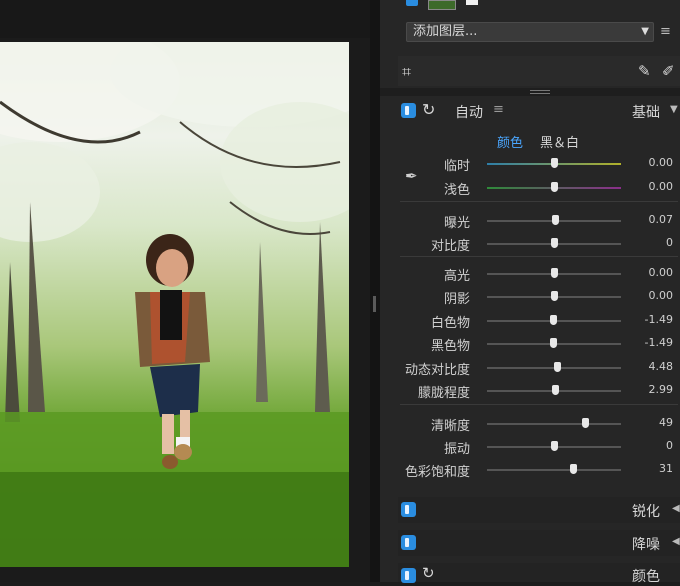 The image size is (680, 586). I want to click on slider-value: 31, so click(653, 468).